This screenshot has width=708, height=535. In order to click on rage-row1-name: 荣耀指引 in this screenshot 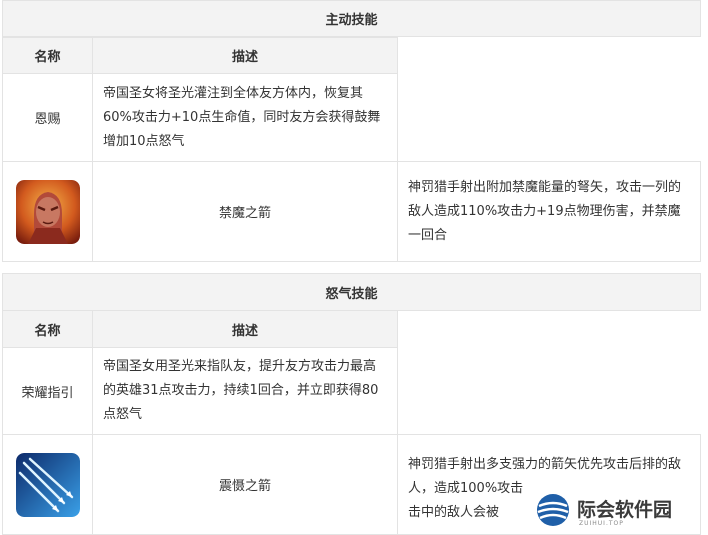, I will do `click(47, 391)`.